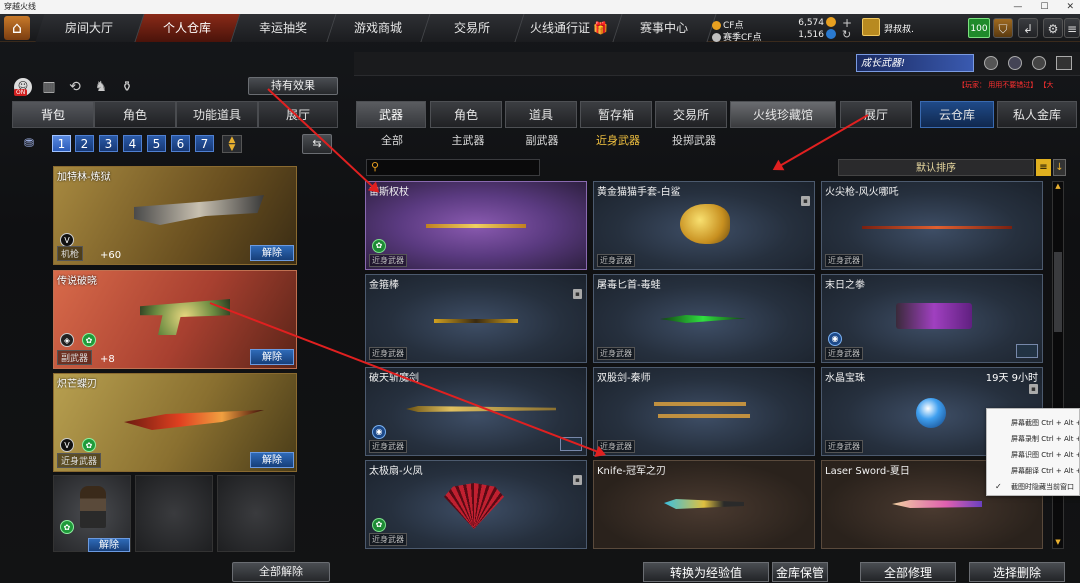  Describe the element at coordinates (61, 143) in the screenshot. I see `page-button-1: 1` at that location.